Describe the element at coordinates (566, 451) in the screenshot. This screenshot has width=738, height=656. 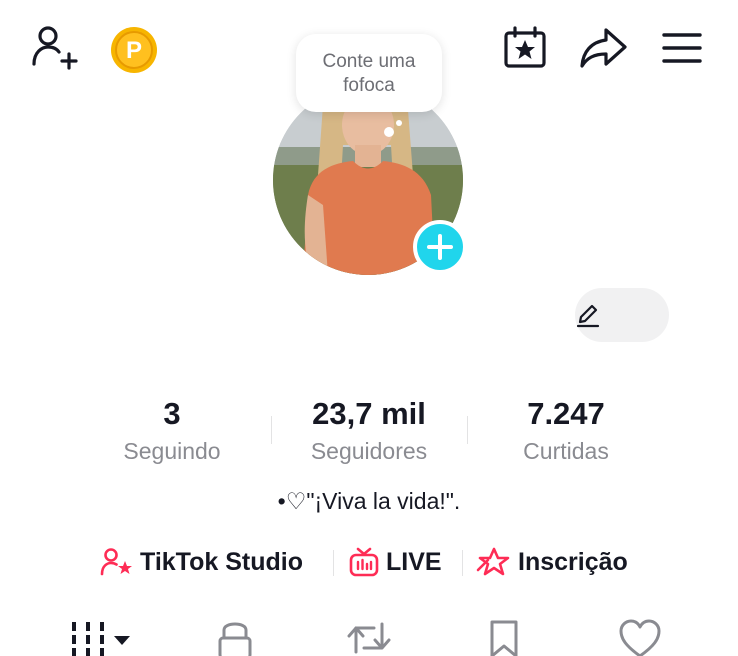
I see `stat-label: Curtidas` at that location.